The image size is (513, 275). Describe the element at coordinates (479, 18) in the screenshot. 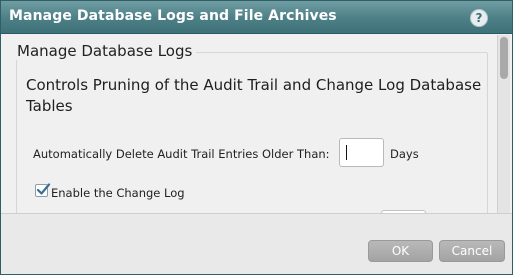

I see `help-icon: ?` at that location.